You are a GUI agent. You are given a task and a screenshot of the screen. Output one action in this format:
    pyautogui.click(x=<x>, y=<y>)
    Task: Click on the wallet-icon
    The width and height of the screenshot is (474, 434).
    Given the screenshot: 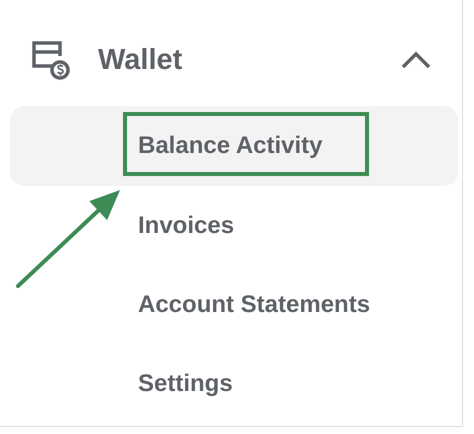 What is the action you would take?
    pyautogui.click(x=51, y=60)
    